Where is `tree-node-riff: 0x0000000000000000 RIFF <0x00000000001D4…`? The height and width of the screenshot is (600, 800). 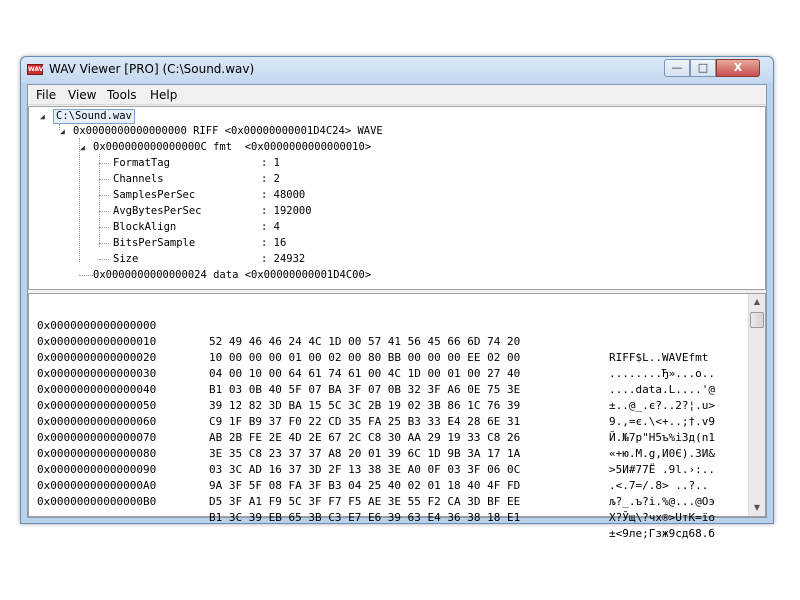 tree-node-riff: 0x0000000000000000 RIFF <0x00000000001D4… is located at coordinates (228, 131).